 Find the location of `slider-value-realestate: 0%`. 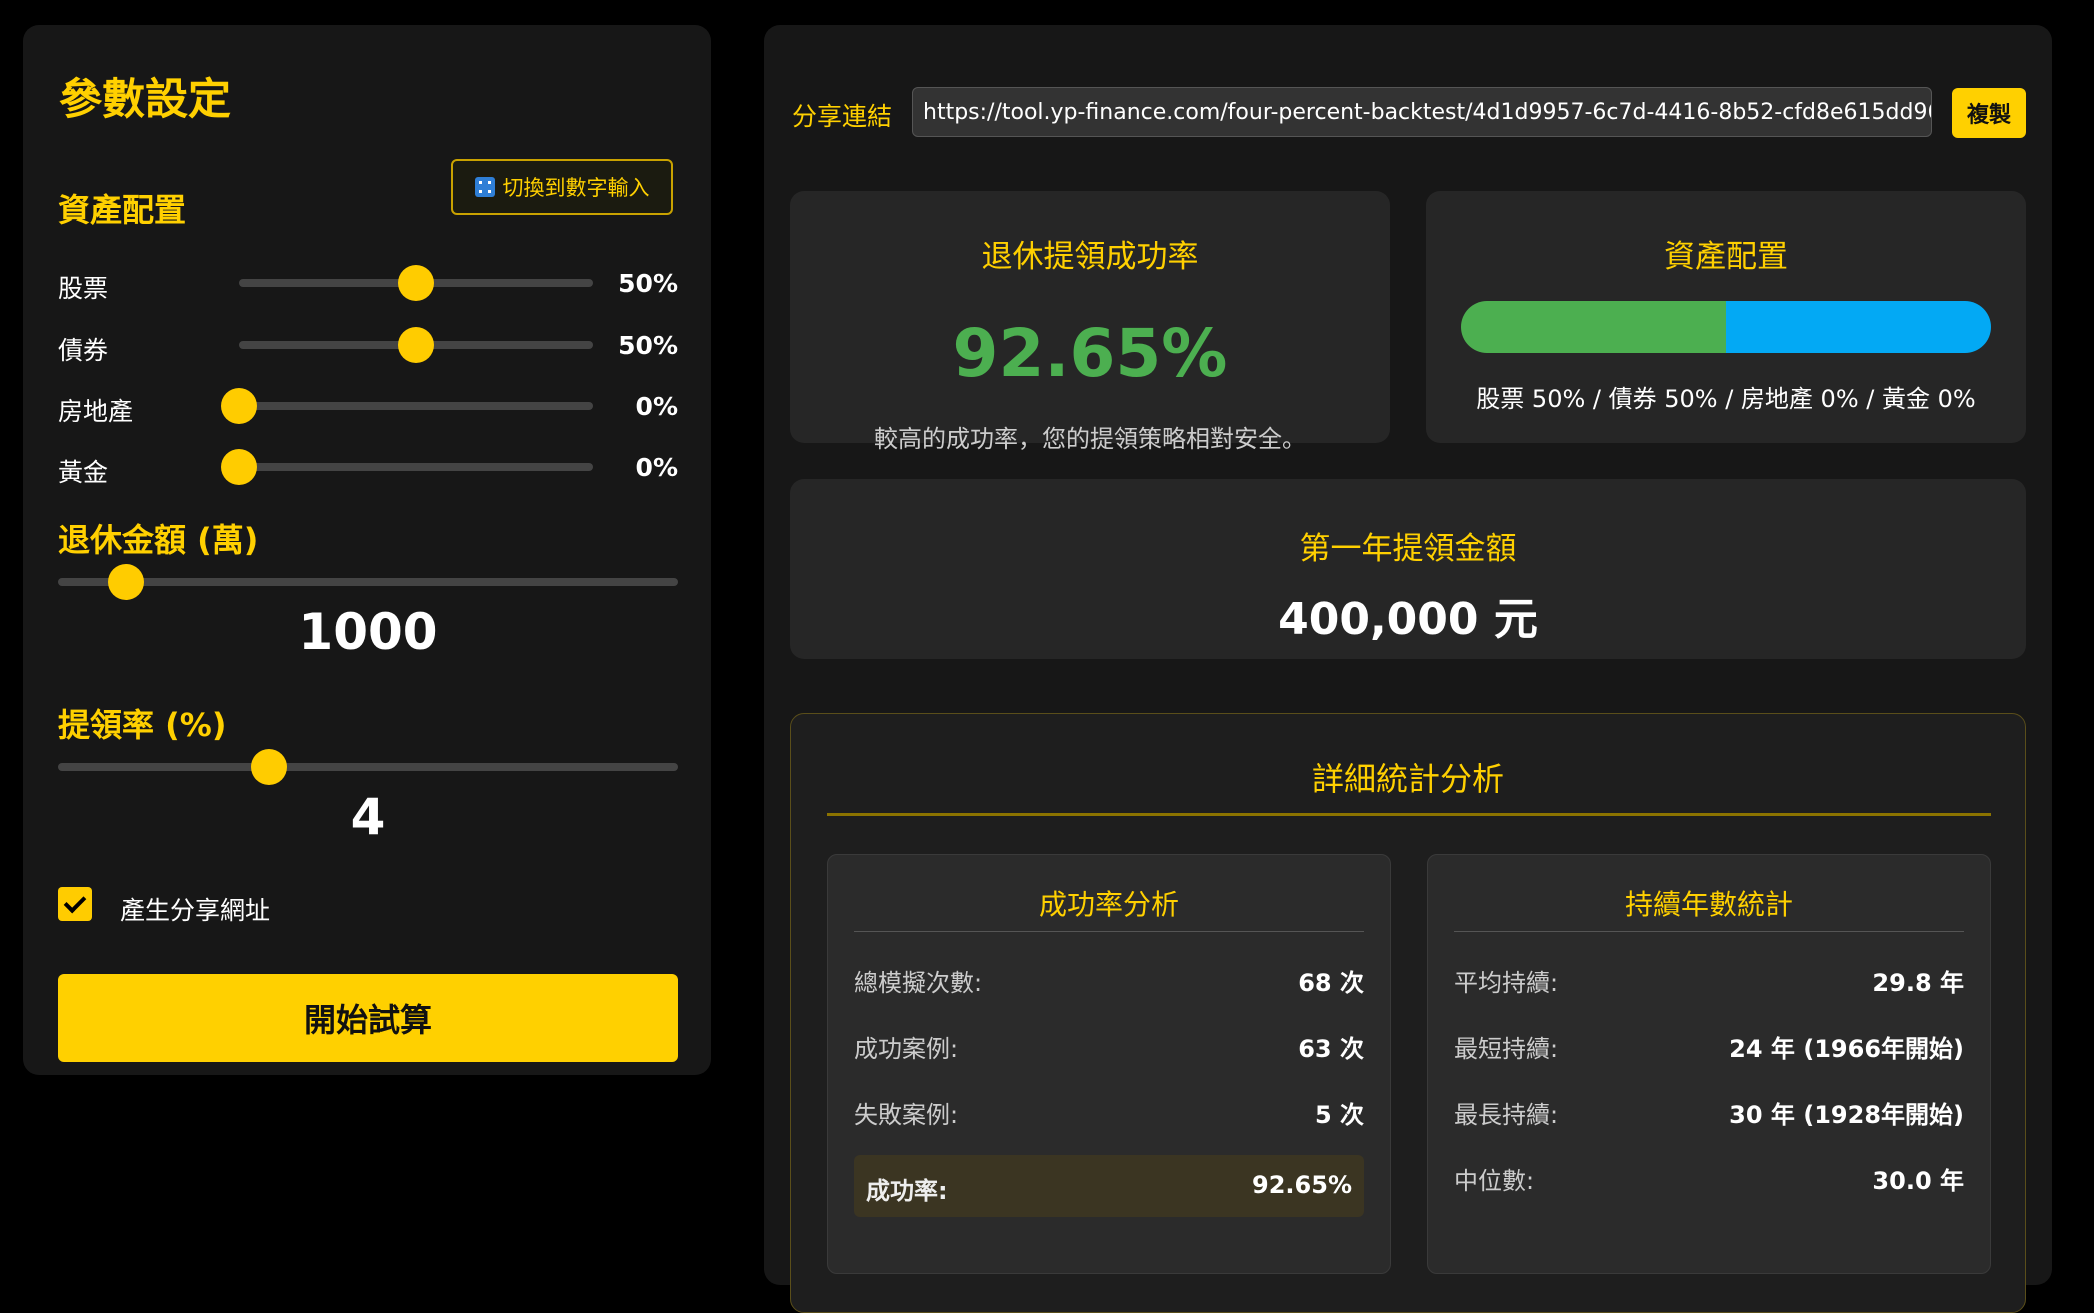

slider-value-realestate: 0% is located at coordinates (656, 406).